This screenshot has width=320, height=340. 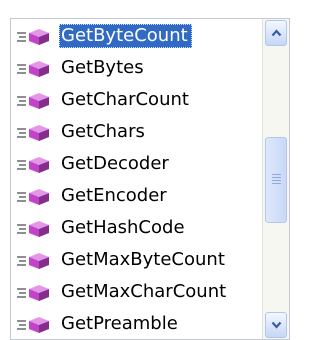 What do you see at coordinates (119, 323) in the screenshot?
I see `list-item-label: GetPreamble` at bounding box center [119, 323].